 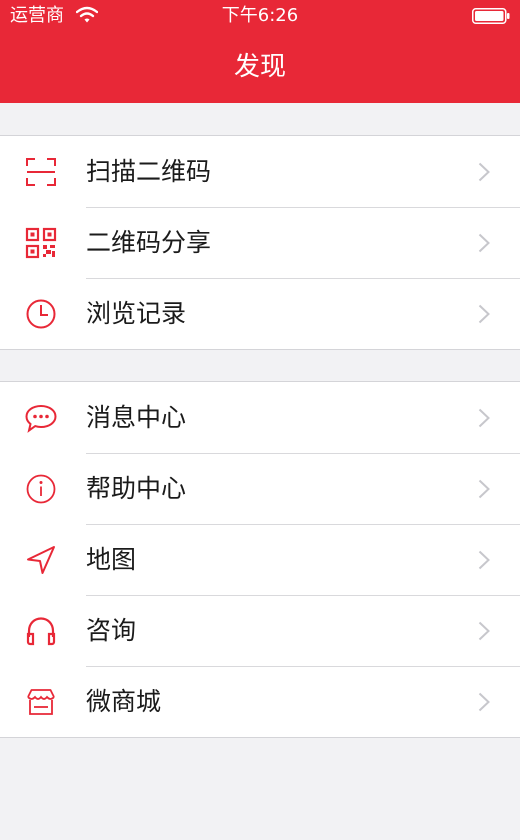 What do you see at coordinates (136, 313) in the screenshot?
I see `menu-item-label: 浏览记录` at bounding box center [136, 313].